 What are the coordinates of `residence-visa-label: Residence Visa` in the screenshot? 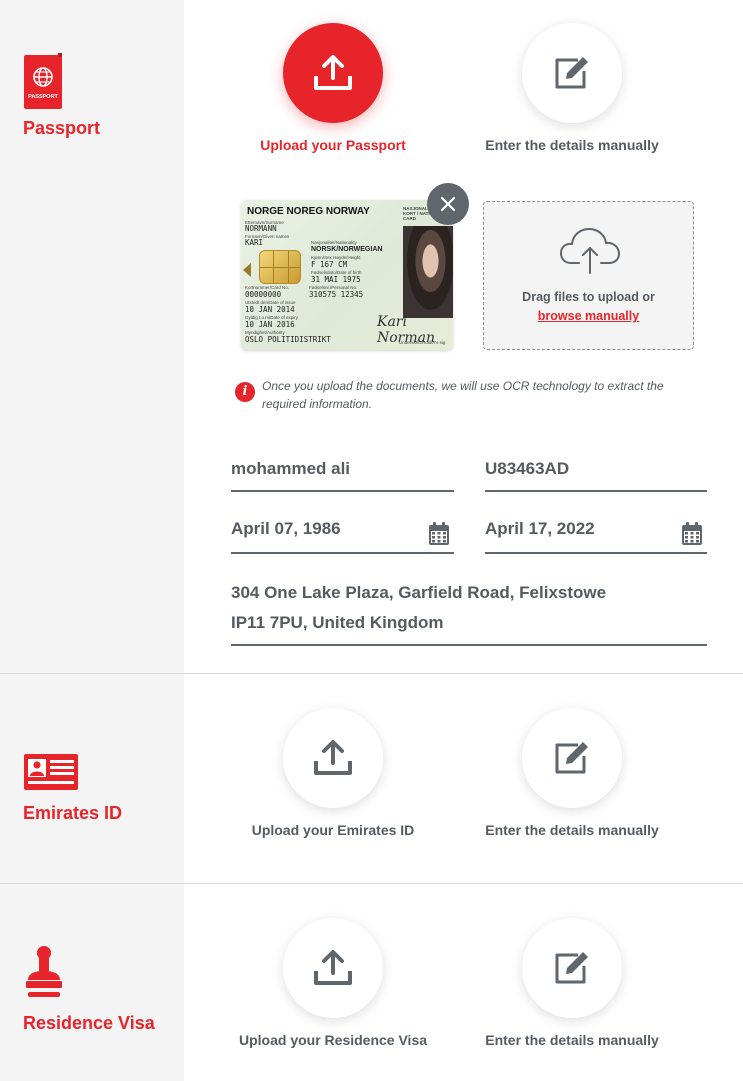 It's located at (89, 1023).